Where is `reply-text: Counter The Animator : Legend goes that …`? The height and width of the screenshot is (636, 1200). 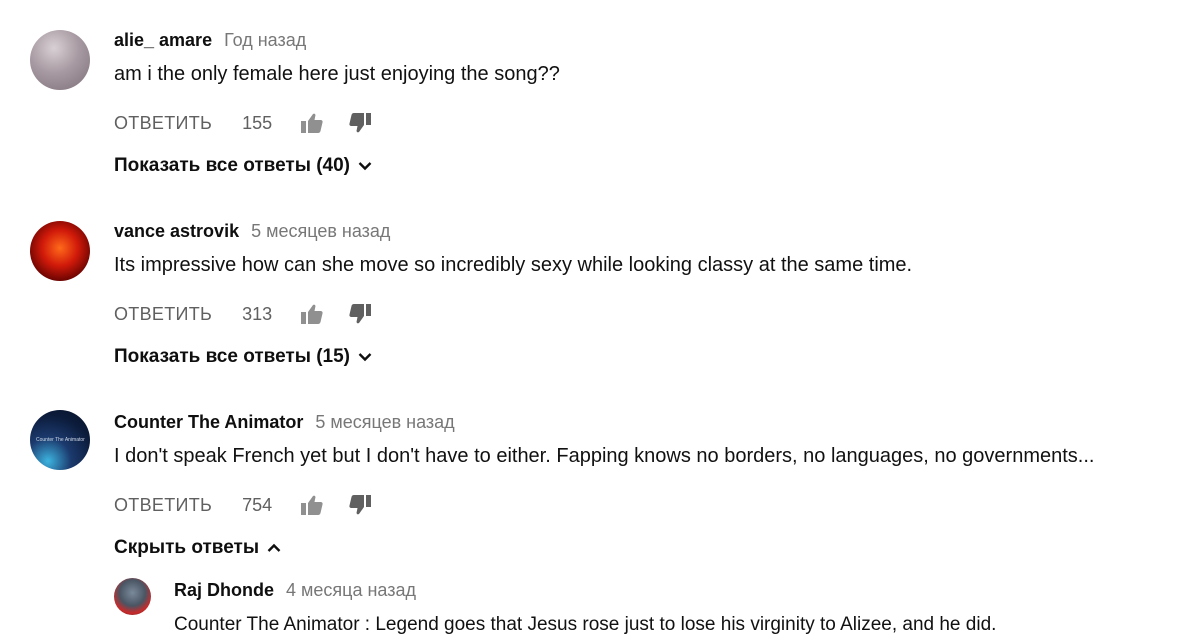 reply-text: Counter The Animator : Legend goes that … is located at coordinates (585, 624).